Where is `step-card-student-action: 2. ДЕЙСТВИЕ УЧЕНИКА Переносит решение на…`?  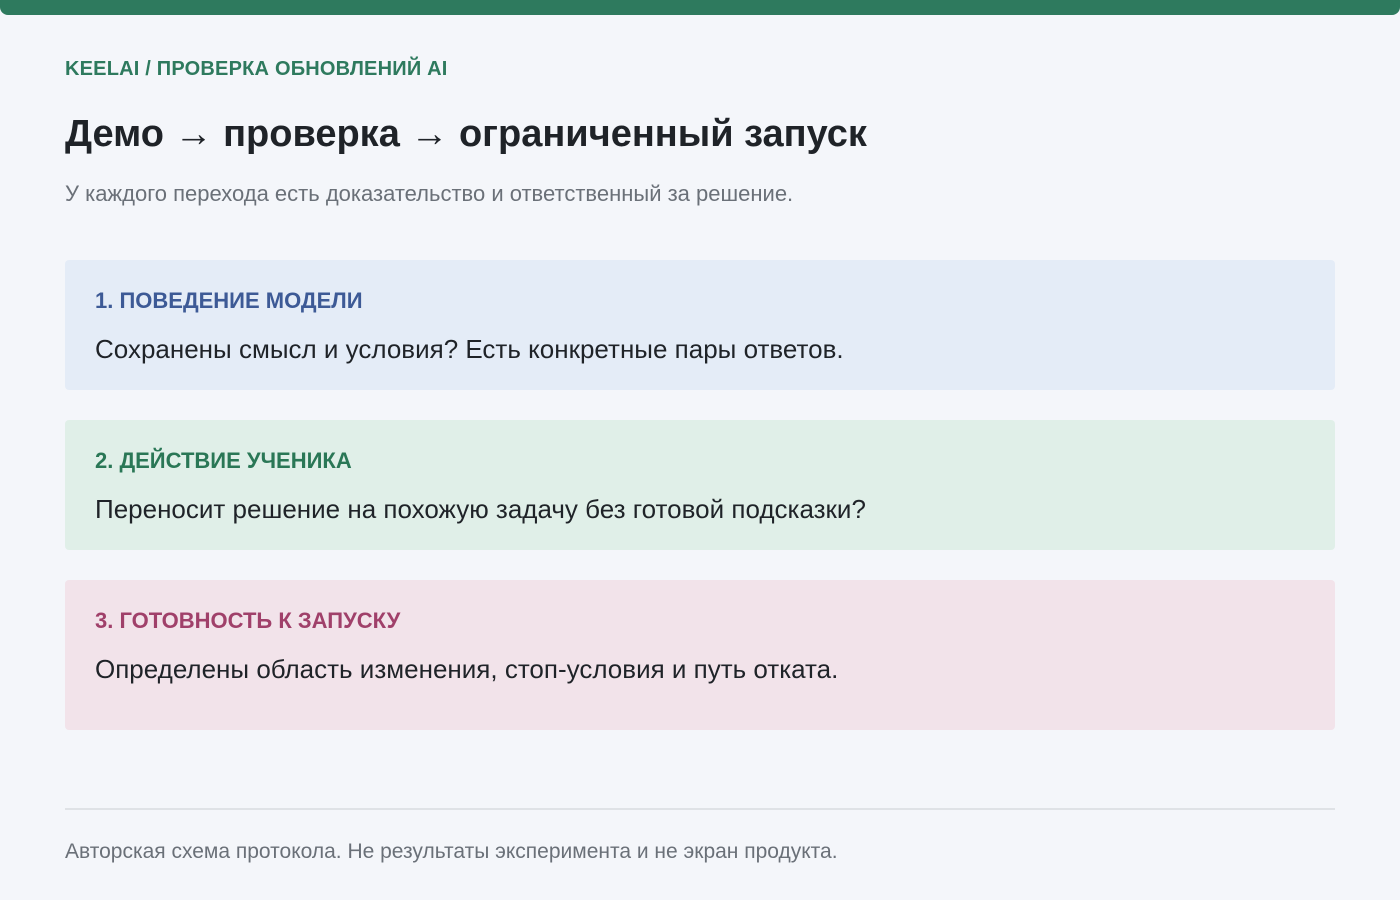 step-card-student-action: 2. ДЕЙСТВИЕ УЧЕНИКА Переносит решение на… is located at coordinates (700, 485).